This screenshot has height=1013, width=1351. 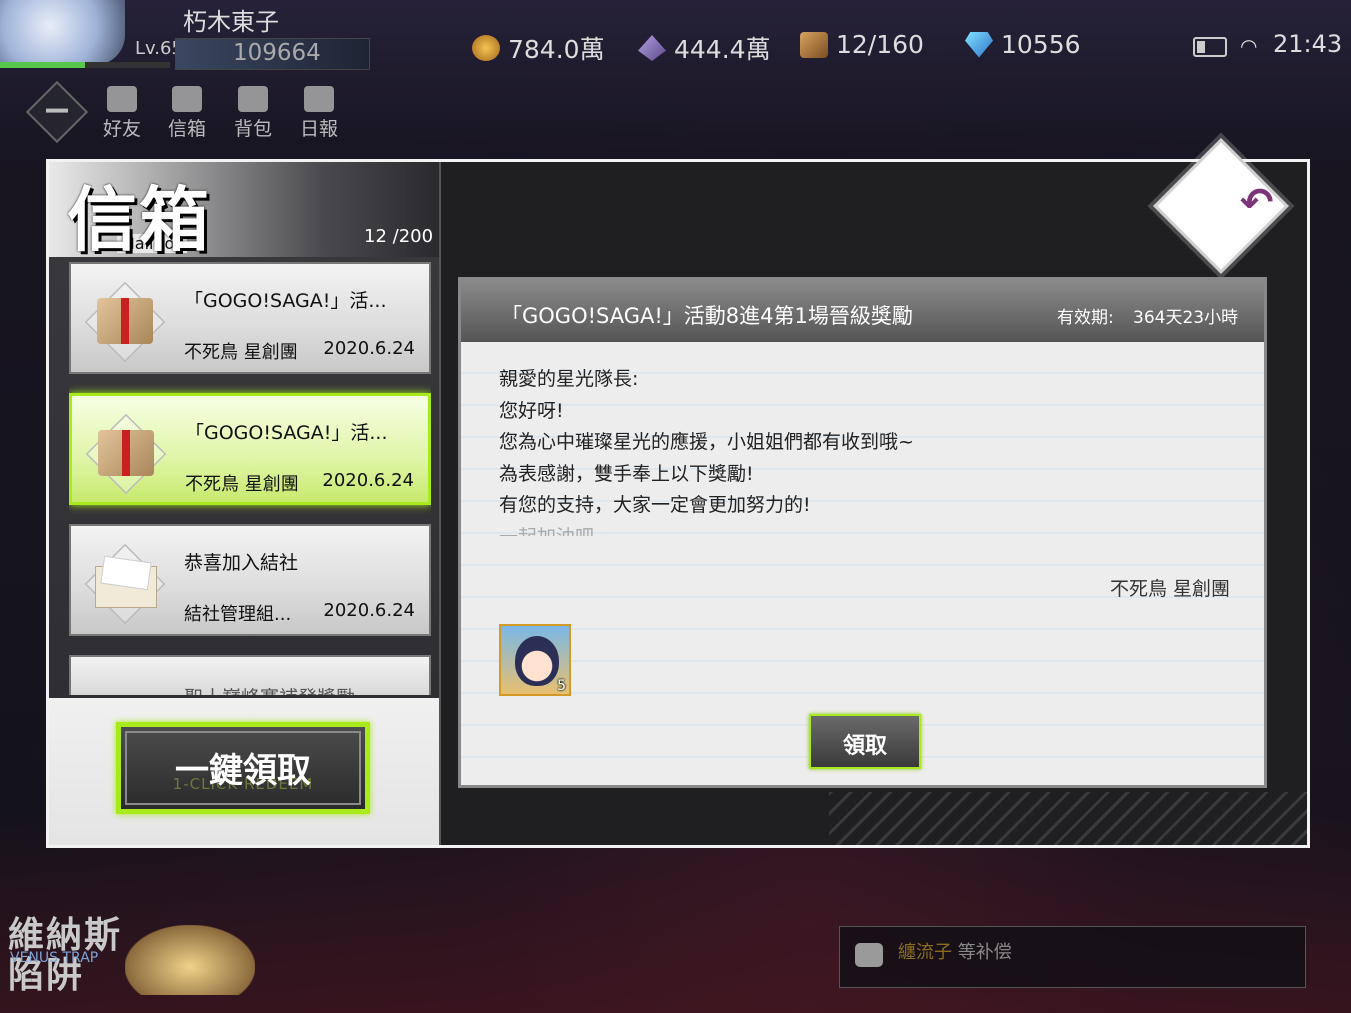 What do you see at coordinates (57, 110) in the screenshot?
I see `minus-icon` at bounding box center [57, 110].